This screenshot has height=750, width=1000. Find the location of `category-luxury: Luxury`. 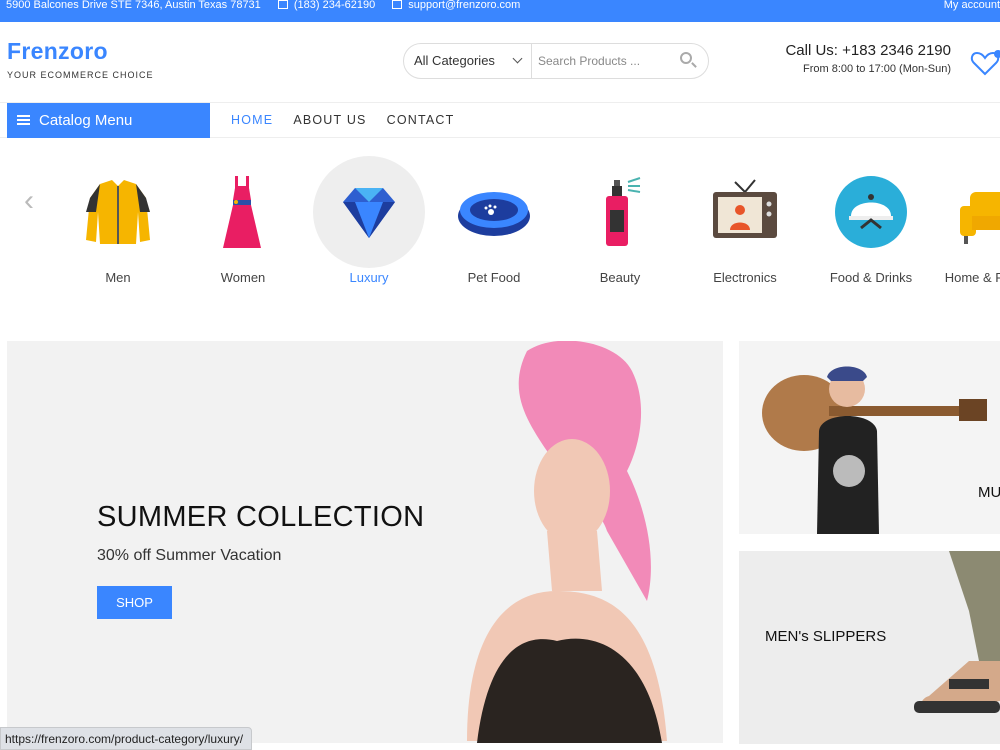

category-luxury: Luxury is located at coordinates (369, 226).